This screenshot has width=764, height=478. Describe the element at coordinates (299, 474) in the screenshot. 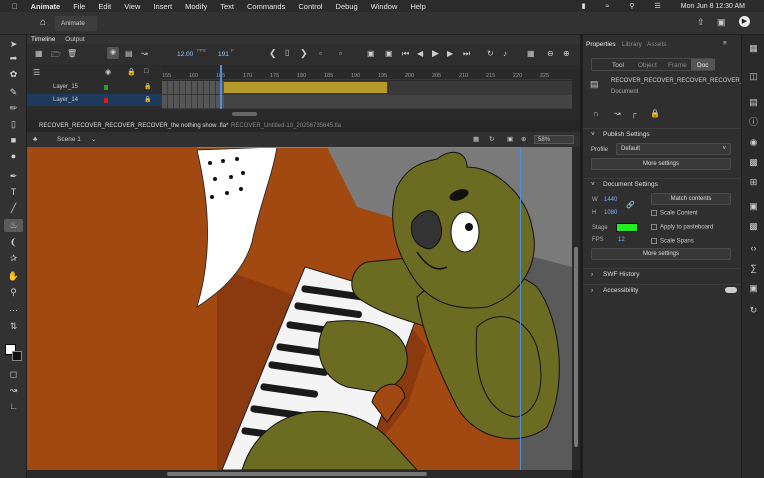

I see `stage-hscroll` at that location.